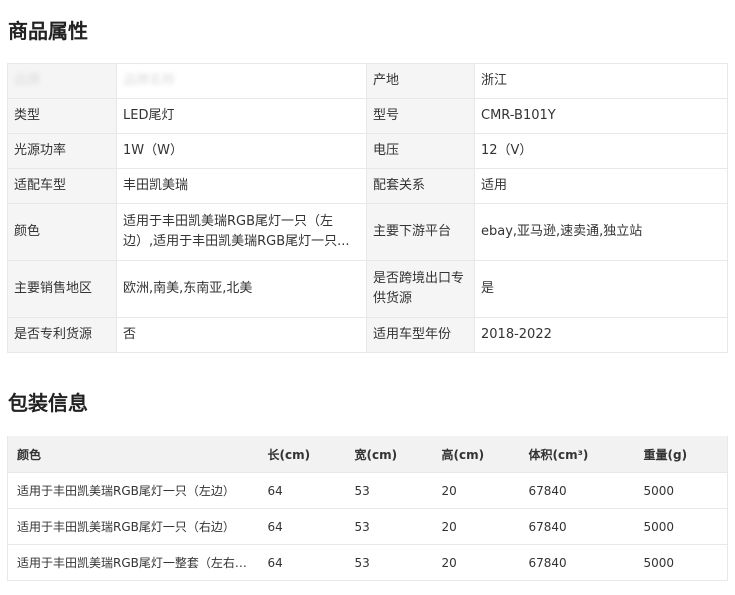 The image size is (735, 595). I want to click on attribute-value: 是, so click(601, 289).